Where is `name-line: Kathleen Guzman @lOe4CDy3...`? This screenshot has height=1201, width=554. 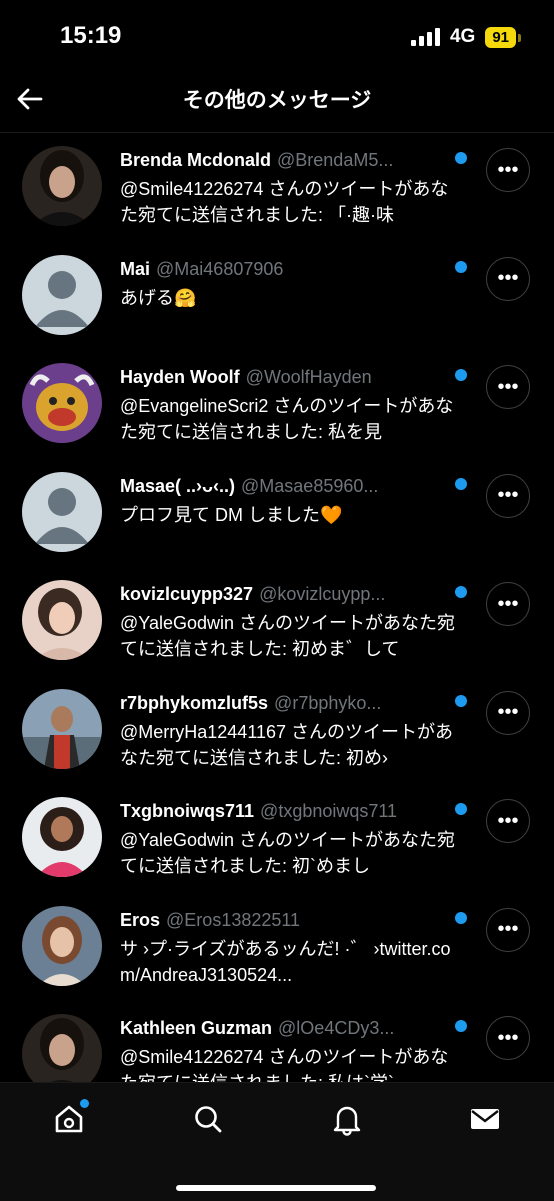 name-line: Kathleen Guzman @lOe4CDy3... is located at coordinates (288, 1028).